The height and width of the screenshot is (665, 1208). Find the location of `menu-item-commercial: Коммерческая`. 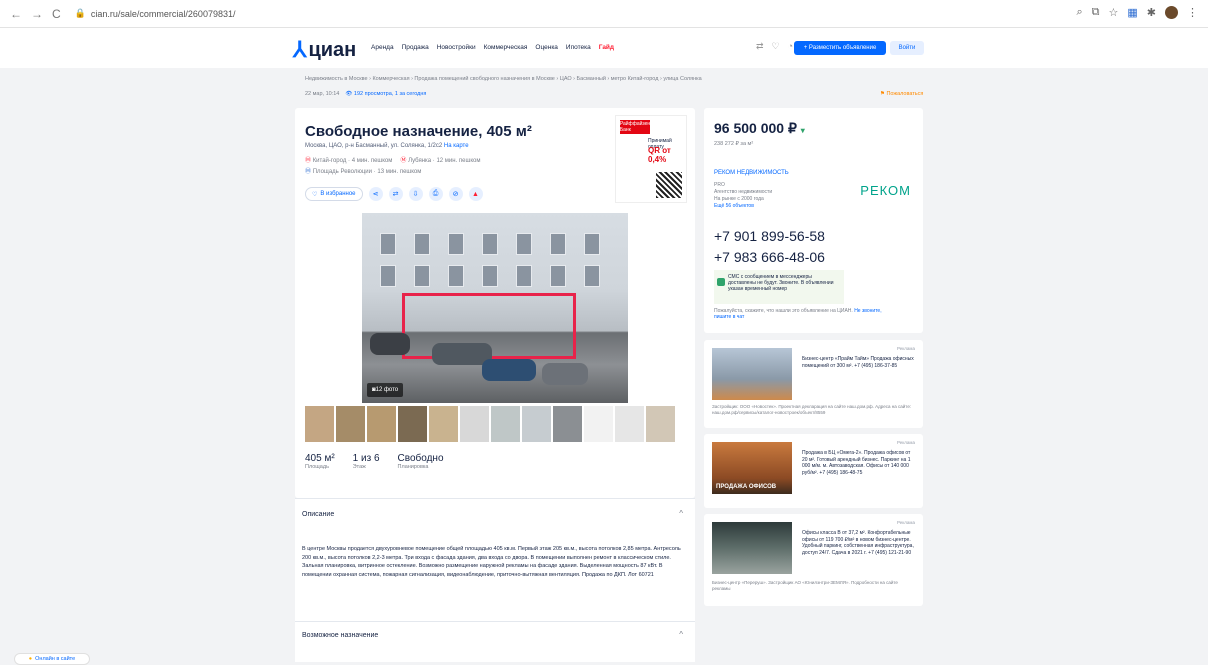

menu-item-commercial: Коммерческая is located at coordinates (506, 47).